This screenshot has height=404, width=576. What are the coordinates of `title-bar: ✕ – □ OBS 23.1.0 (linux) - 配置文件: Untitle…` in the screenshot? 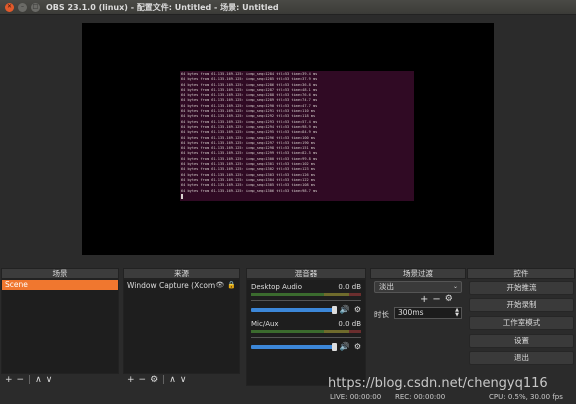 It's located at (288, 7).